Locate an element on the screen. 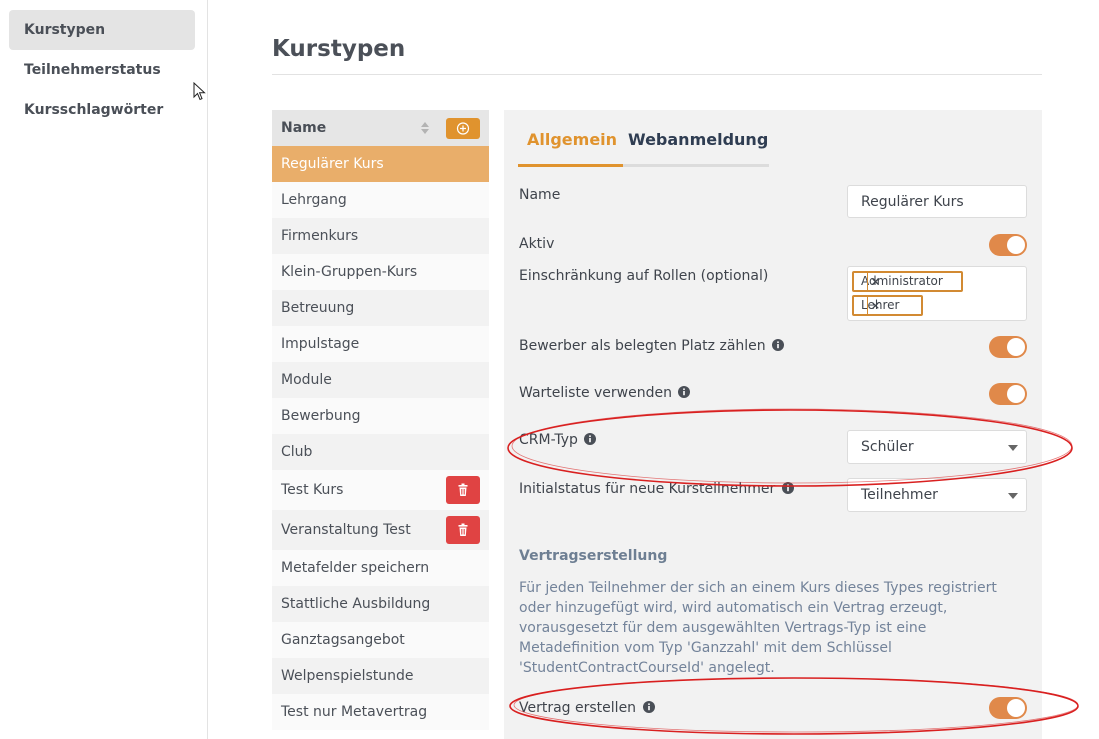  warteliste-label: Warteliste verwenden is located at coordinates (605, 393).